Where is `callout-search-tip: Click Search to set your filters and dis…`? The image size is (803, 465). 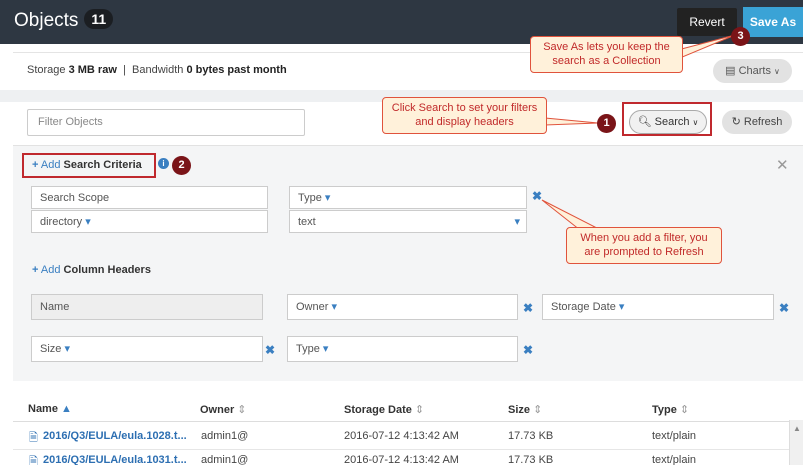 callout-search-tip: Click Search to set your filters and dis… is located at coordinates (464, 115).